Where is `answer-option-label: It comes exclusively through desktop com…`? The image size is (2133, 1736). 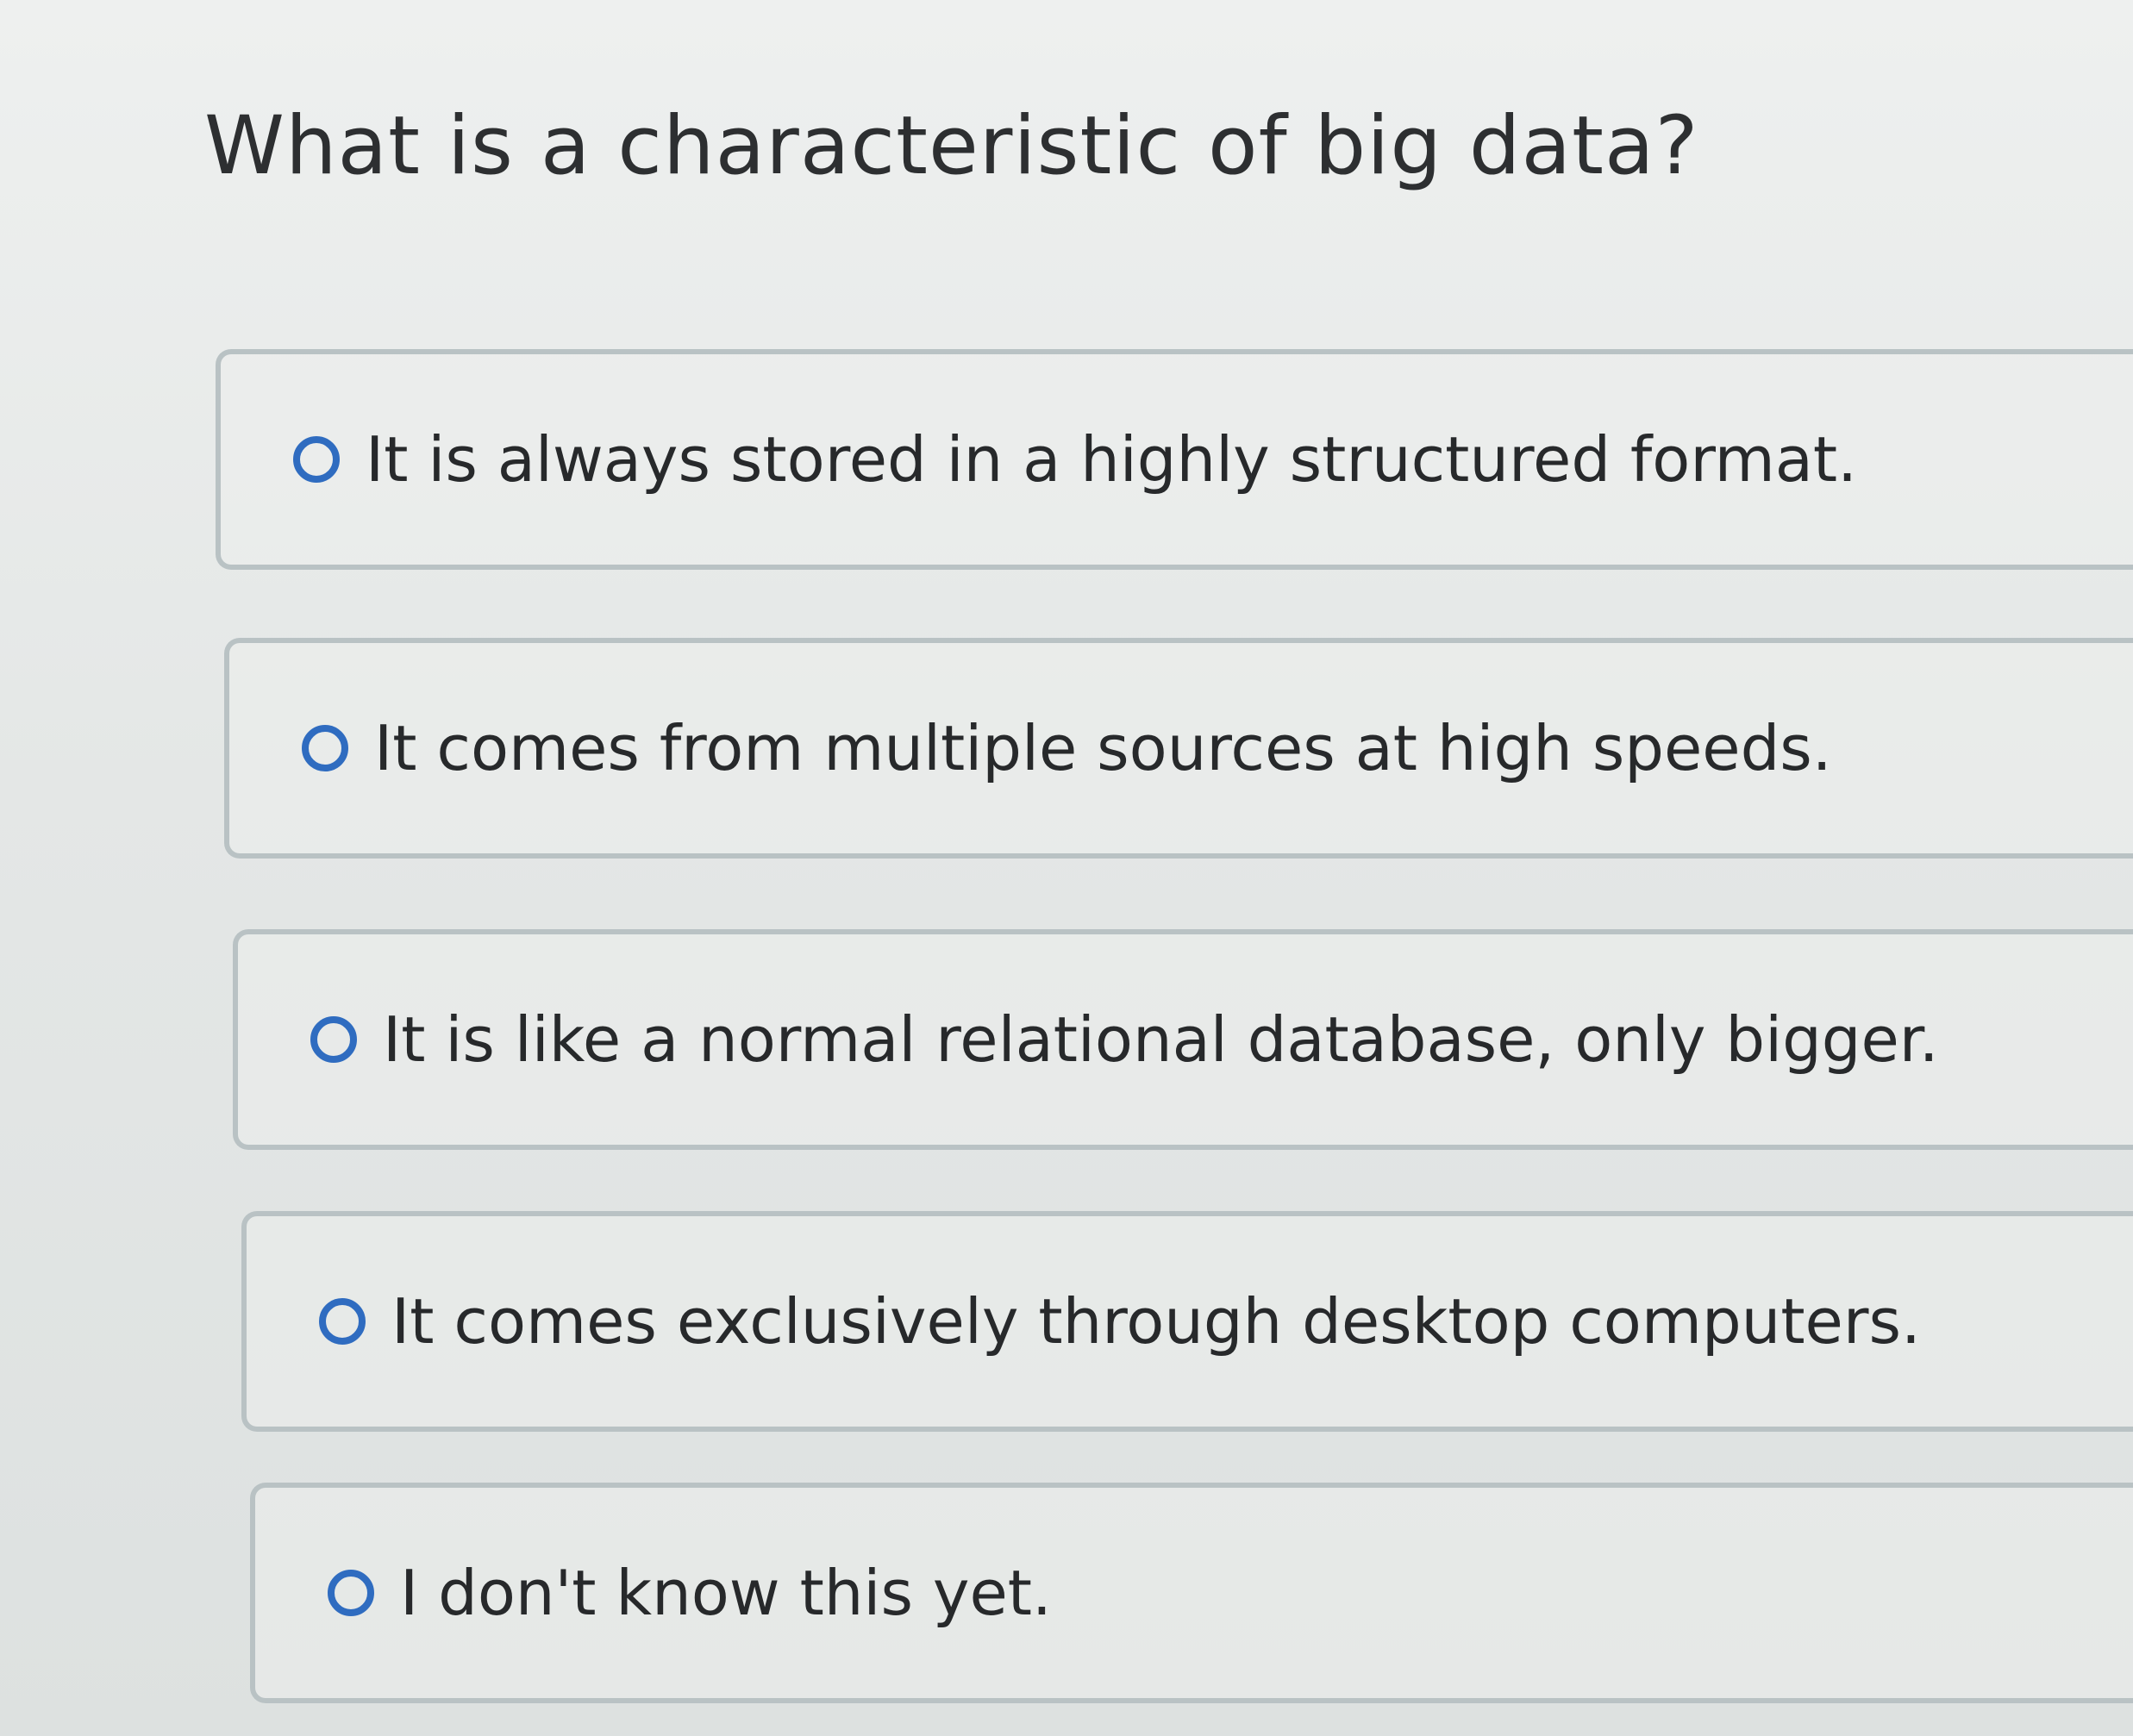
answer-option-label: It comes exclusively through desktop com… is located at coordinates (1156, 1321).